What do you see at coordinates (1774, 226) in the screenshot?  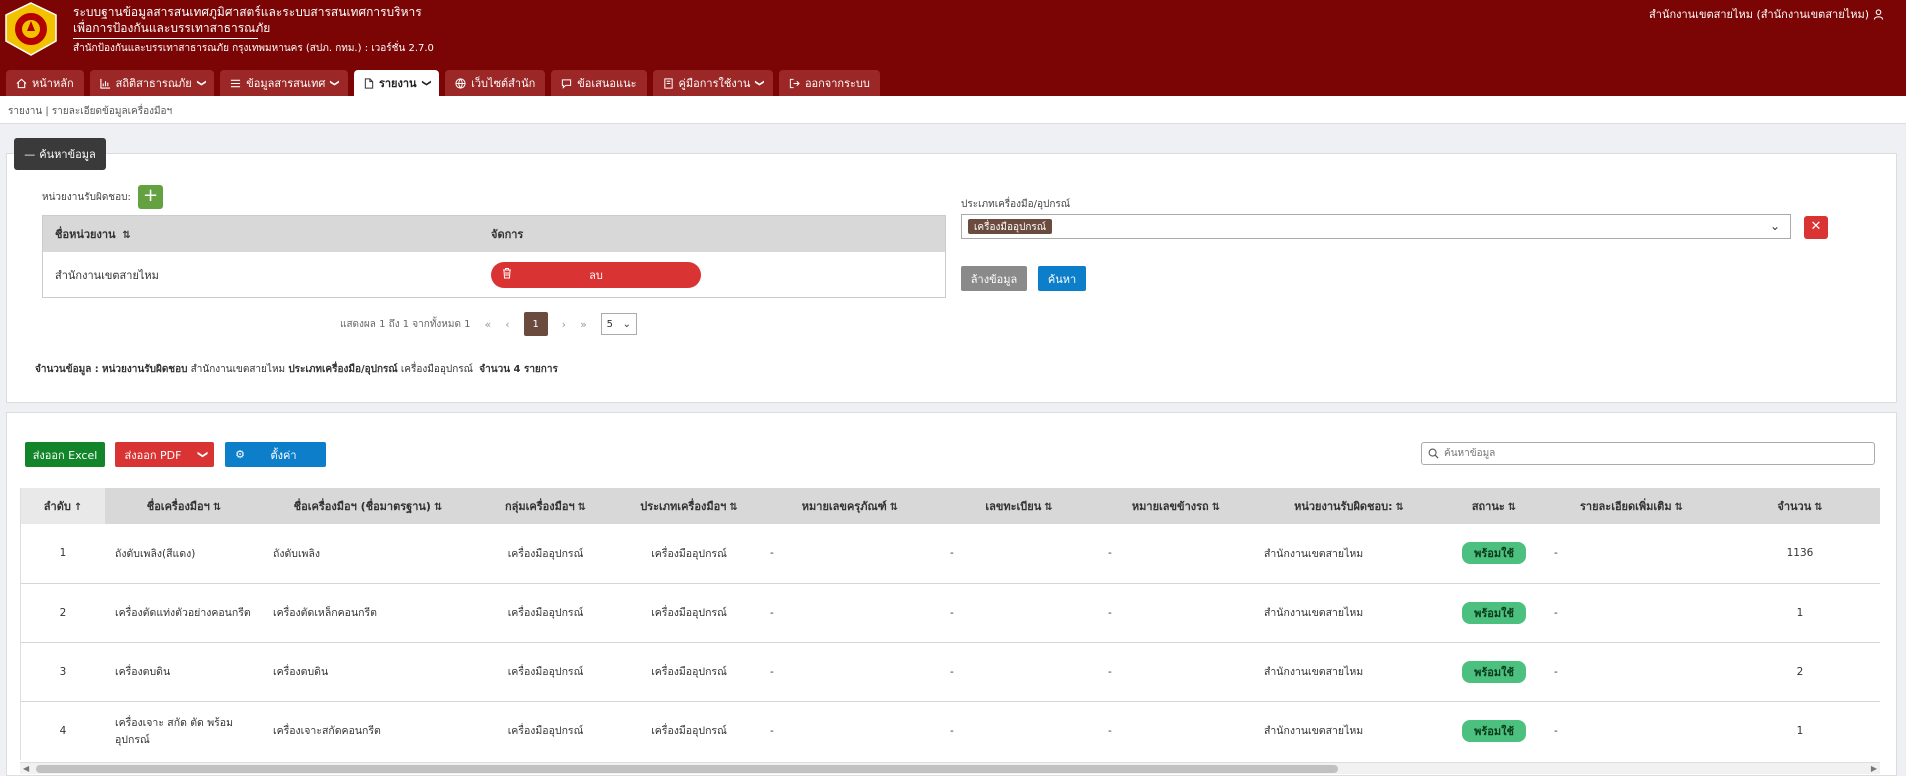 I see `chevron-down-icon: ⌄` at bounding box center [1774, 226].